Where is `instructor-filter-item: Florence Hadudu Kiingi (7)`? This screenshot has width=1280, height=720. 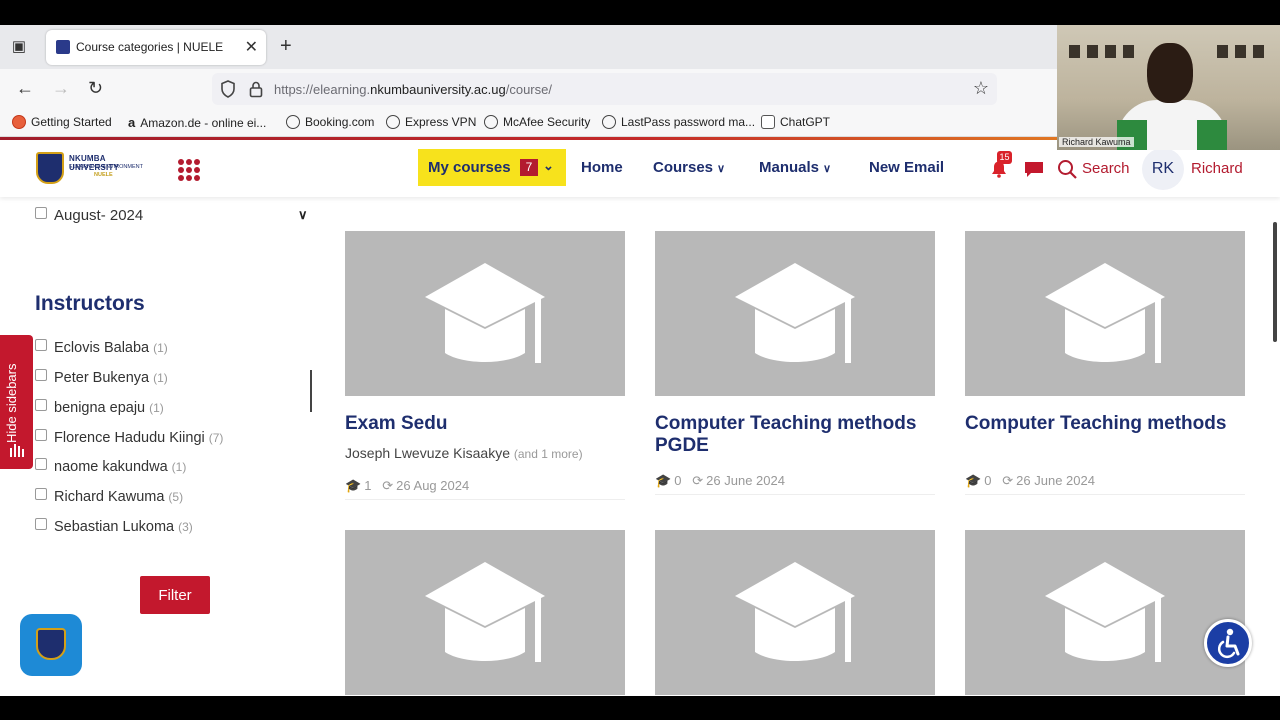
instructor-filter-item: Florence Hadudu Kiingi (7) is located at coordinates (129, 437).